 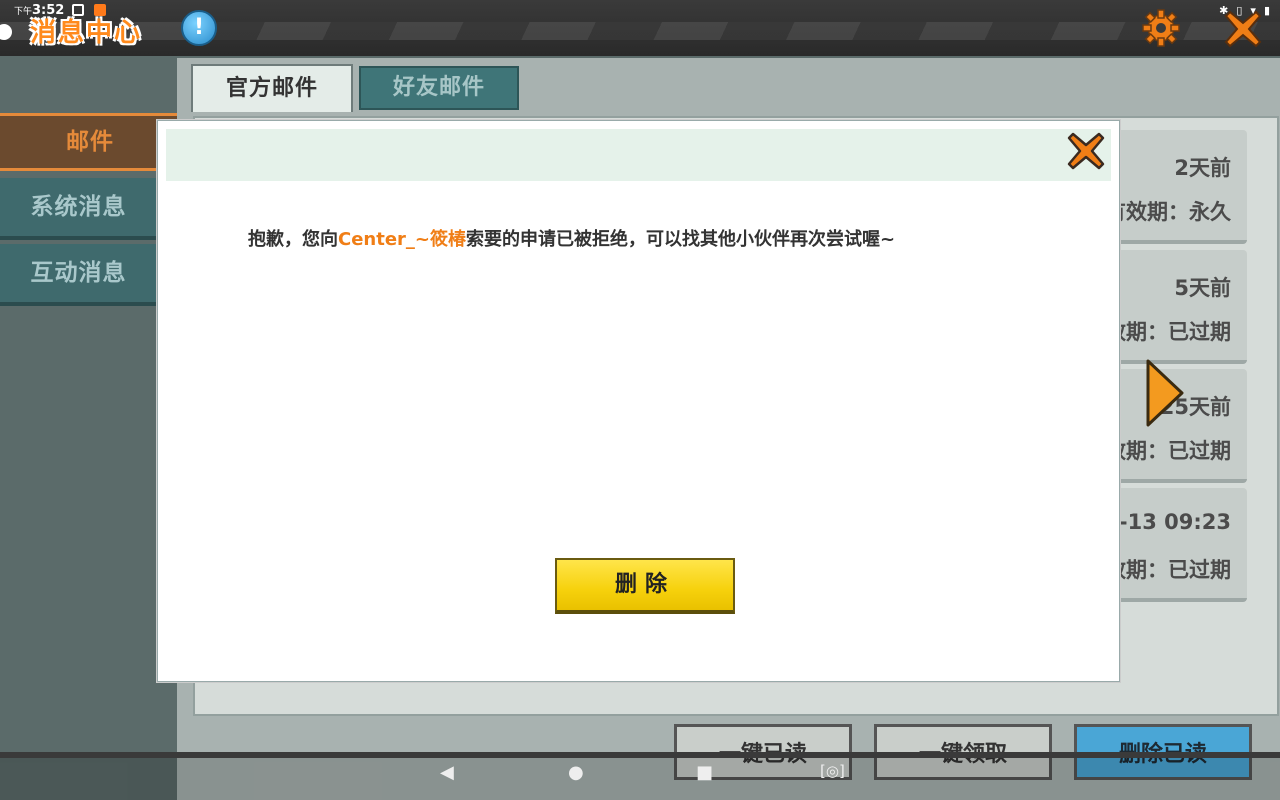 I want to click on back-icon: ◀, so click(x=447, y=772).